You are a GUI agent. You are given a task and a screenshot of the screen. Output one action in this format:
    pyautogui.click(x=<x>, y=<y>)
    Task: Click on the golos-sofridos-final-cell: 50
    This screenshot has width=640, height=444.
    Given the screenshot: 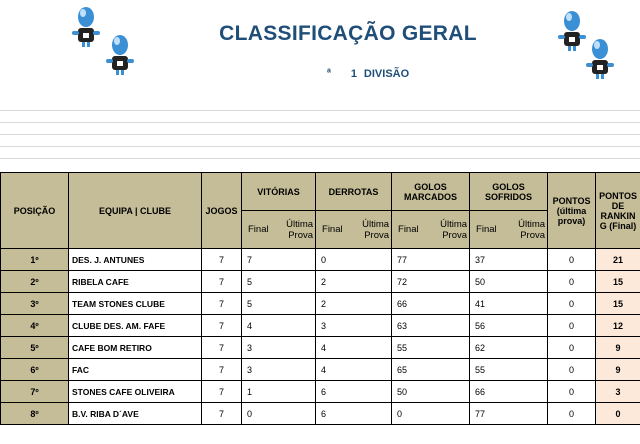 What is the action you would take?
    pyautogui.click(x=487, y=281)
    